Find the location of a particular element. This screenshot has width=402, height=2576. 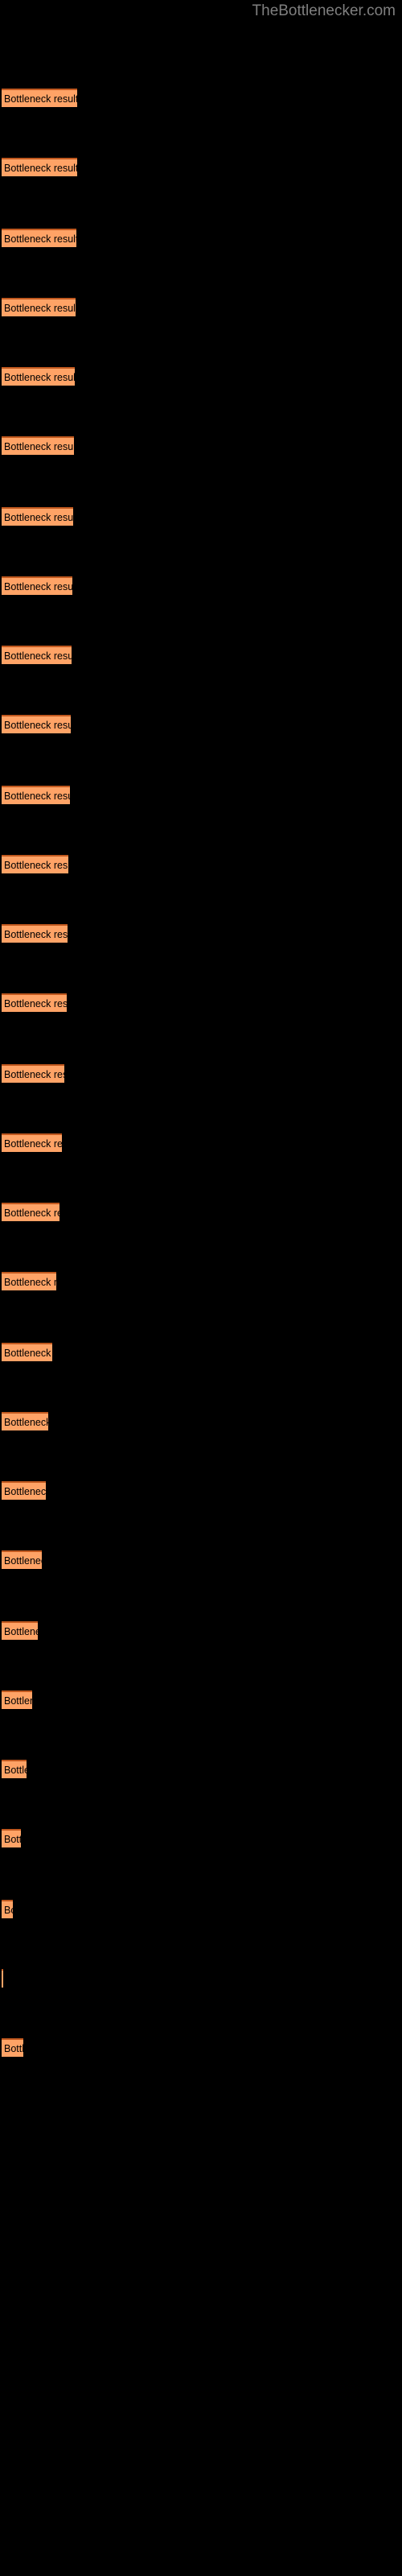

page-title: TheBottlenecker.com is located at coordinates (324, 10).